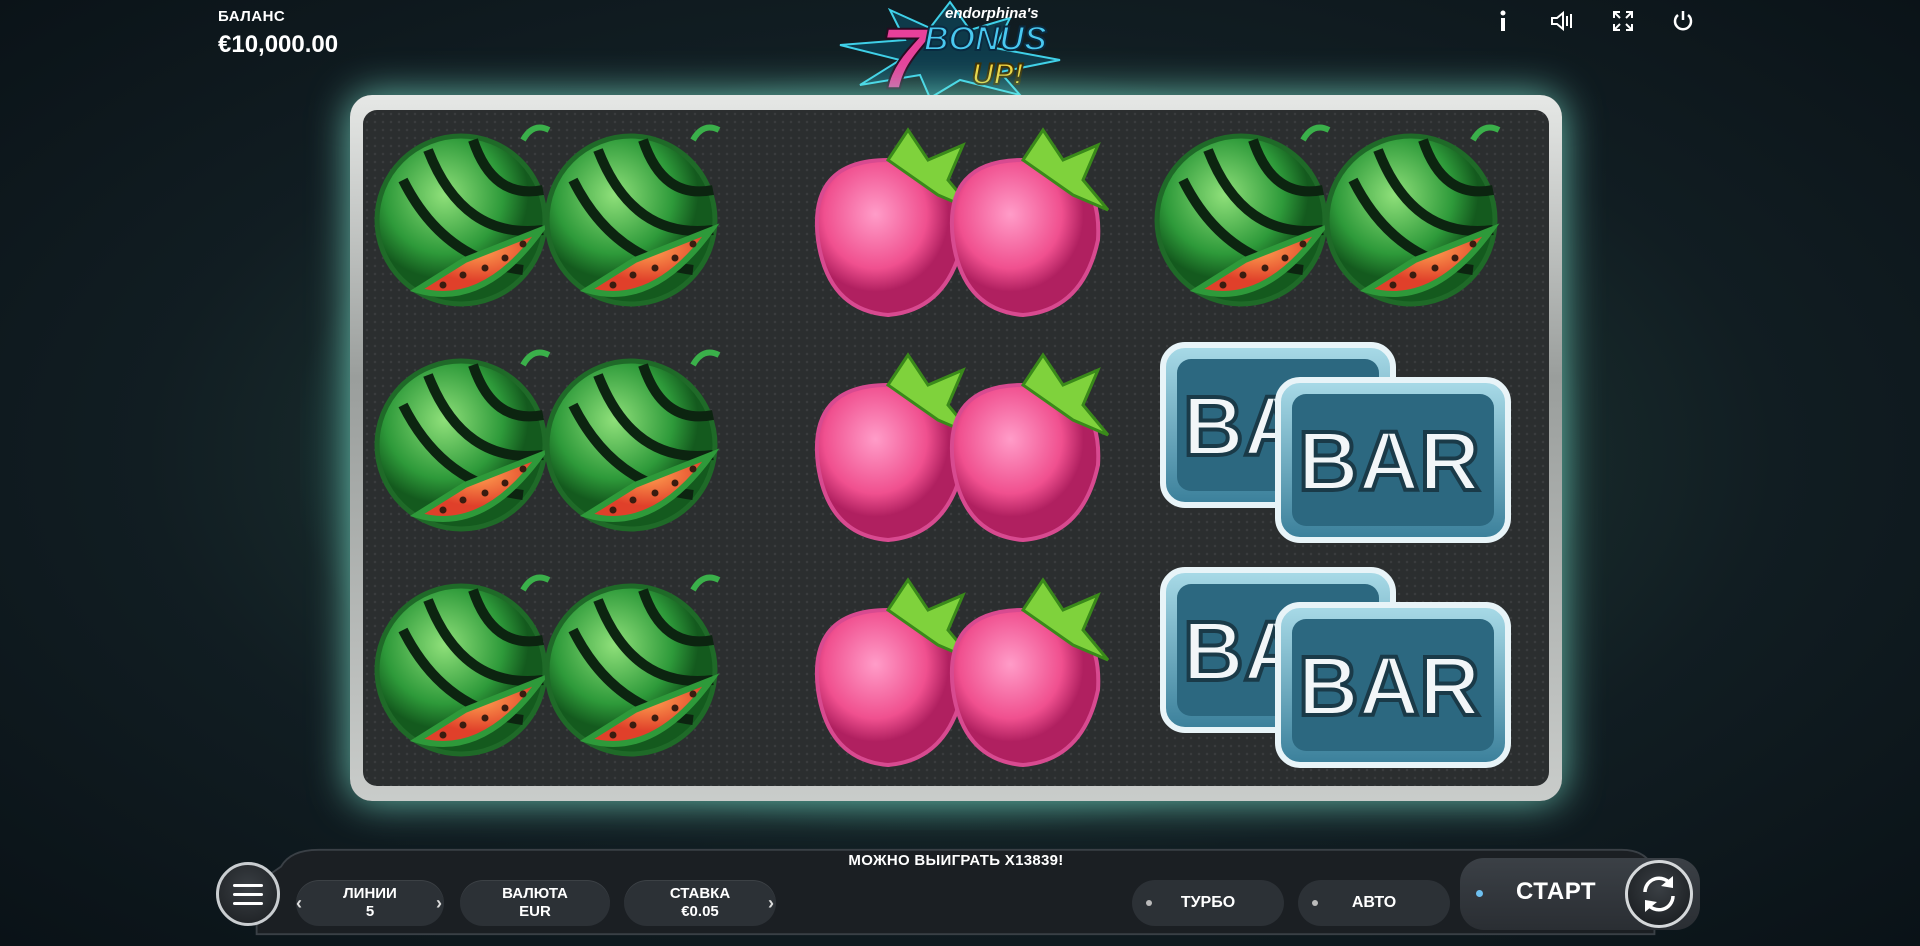  Describe the element at coordinates (1503, 21) in the screenshot. I see `info-icon` at that location.